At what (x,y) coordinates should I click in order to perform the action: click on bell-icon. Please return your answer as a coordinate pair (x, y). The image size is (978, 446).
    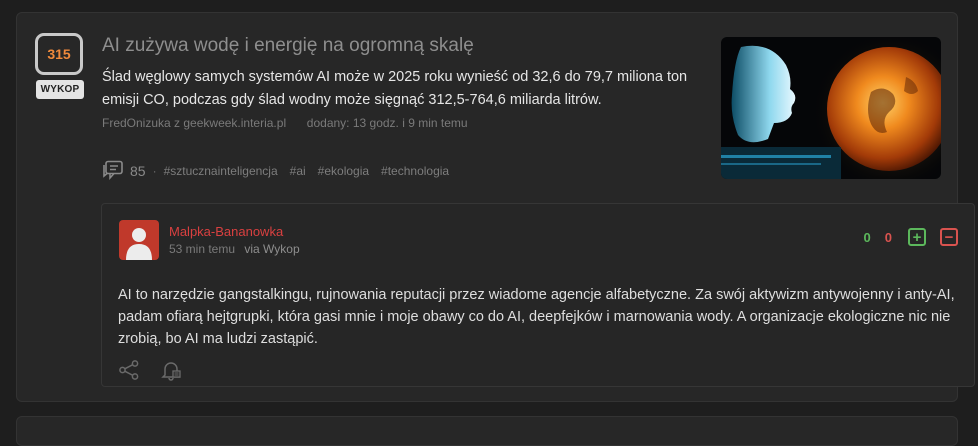
    Looking at the image, I should click on (171, 372).